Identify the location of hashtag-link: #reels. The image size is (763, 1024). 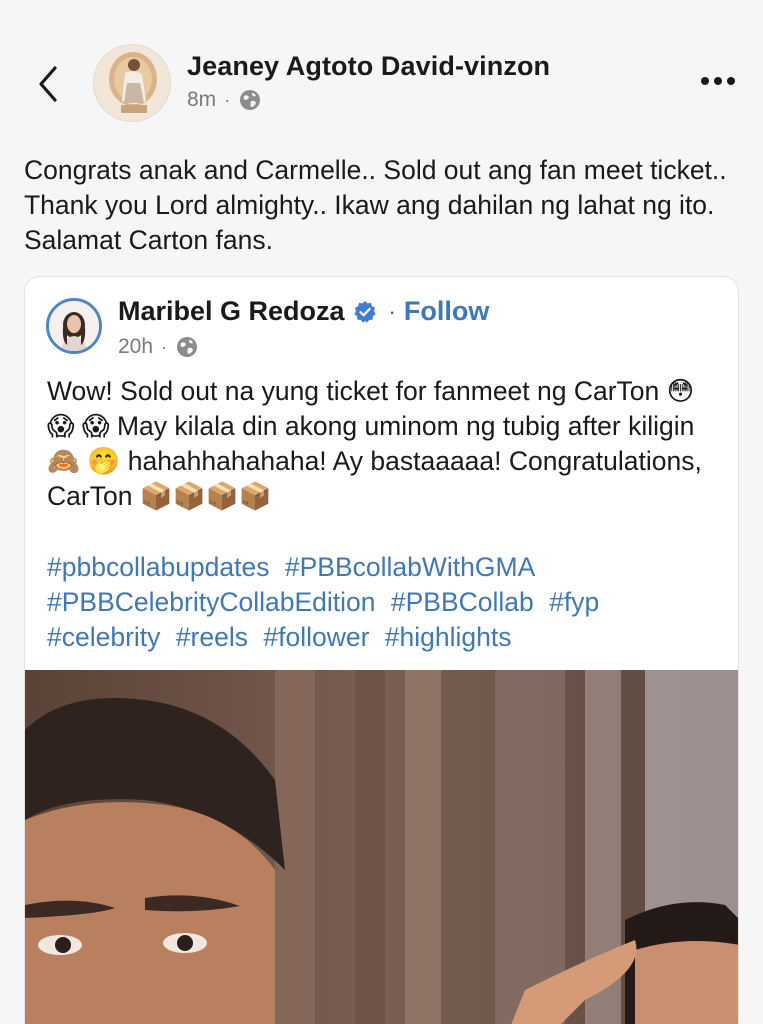
(212, 637).